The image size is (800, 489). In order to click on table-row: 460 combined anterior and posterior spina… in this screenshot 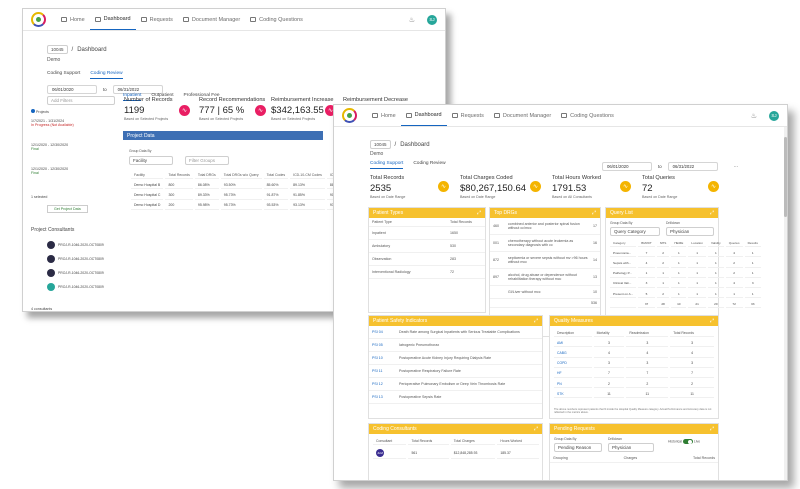, I will do `click(545, 226)`.